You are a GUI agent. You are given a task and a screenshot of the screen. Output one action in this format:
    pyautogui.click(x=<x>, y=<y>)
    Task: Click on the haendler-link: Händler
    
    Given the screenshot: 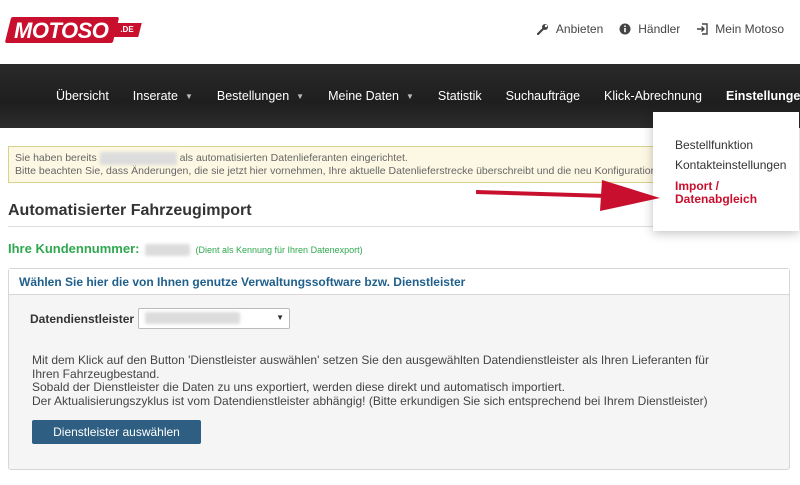 What is the action you would take?
    pyautogui.click(x=649, y=29)
    